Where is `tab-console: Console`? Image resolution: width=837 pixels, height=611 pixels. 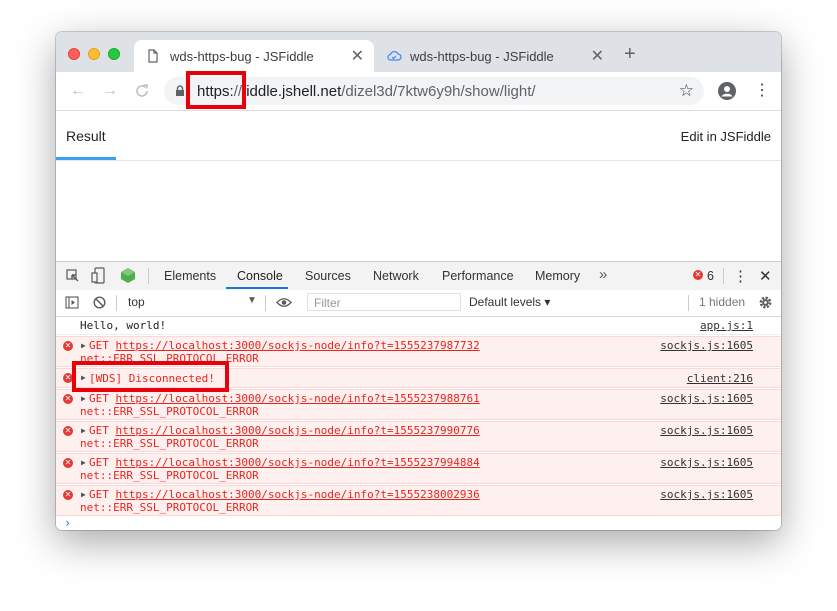 tab-console: Console is located at coordinates (260, 276).